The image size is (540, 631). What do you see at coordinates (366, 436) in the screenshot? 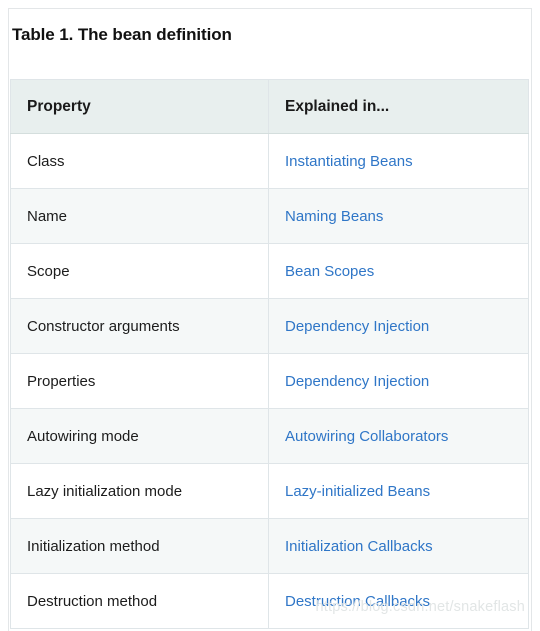
I see `doc-link: Autowiring Collaborators` at bounding box center [366, 436].